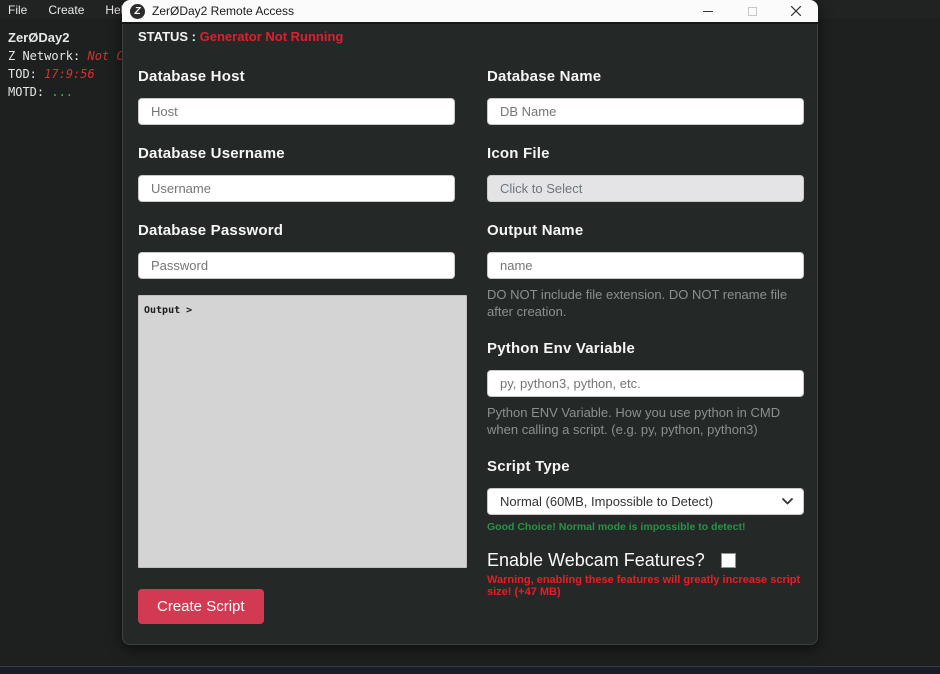 This screenshot has height=674, width=940. I want to click on app-logo-icon: Z, so click(137, 11).